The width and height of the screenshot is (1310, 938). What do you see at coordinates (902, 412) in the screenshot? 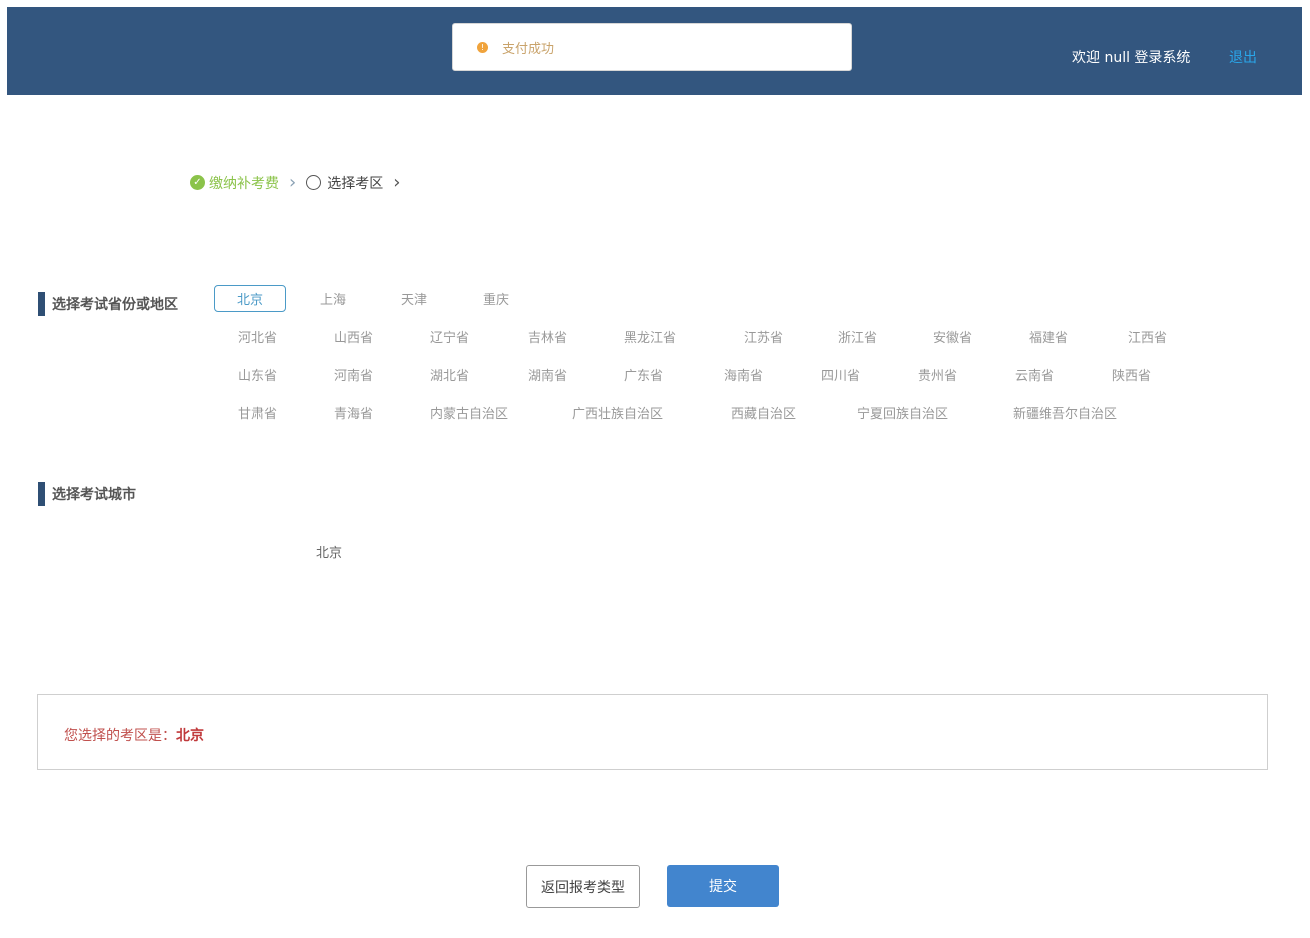
I see `province-option: 宁夏回族自治区` at bounding box center [902, 412].